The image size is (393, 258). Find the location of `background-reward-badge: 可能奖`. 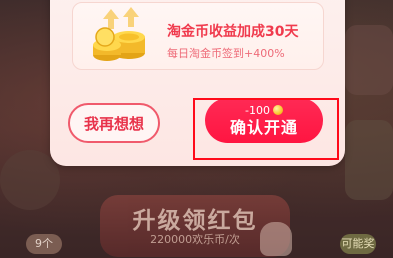

background-reward-badge: 可能奖 is located at coordinates (358, 244).